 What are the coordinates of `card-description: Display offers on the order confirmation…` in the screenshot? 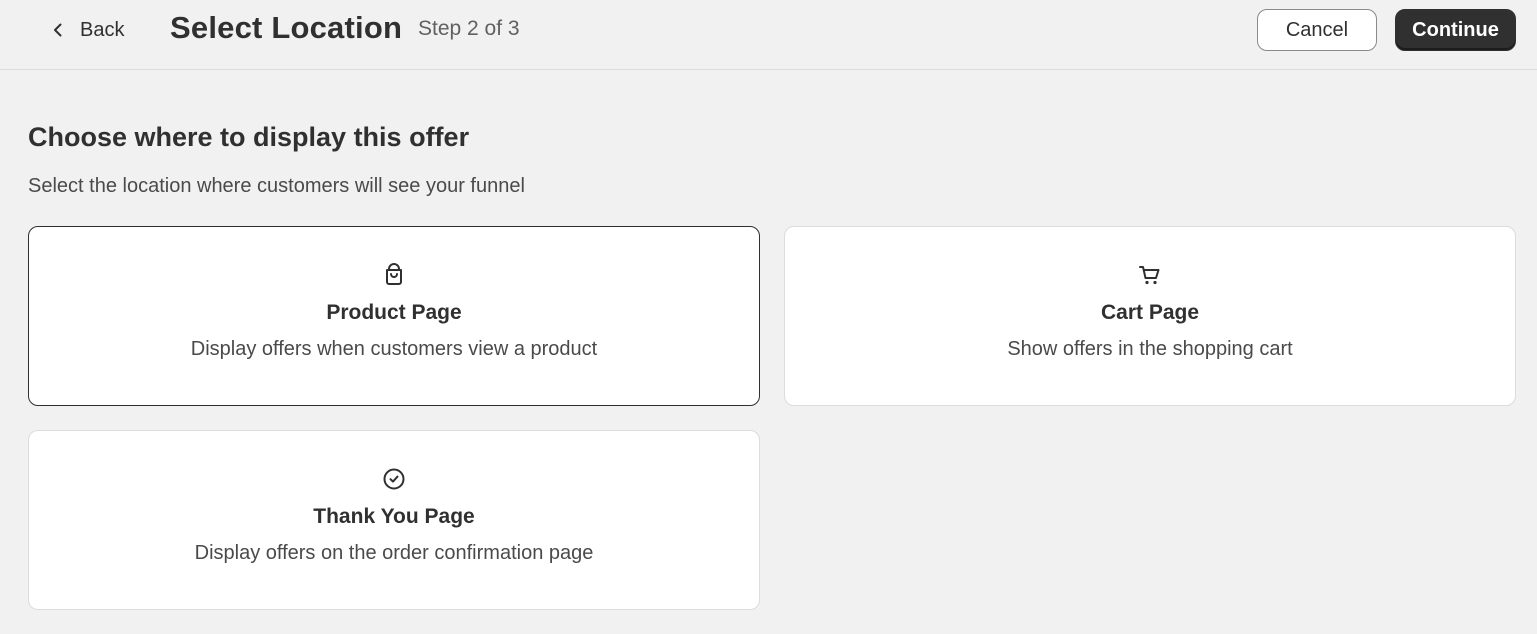 It's located at (394, 553).